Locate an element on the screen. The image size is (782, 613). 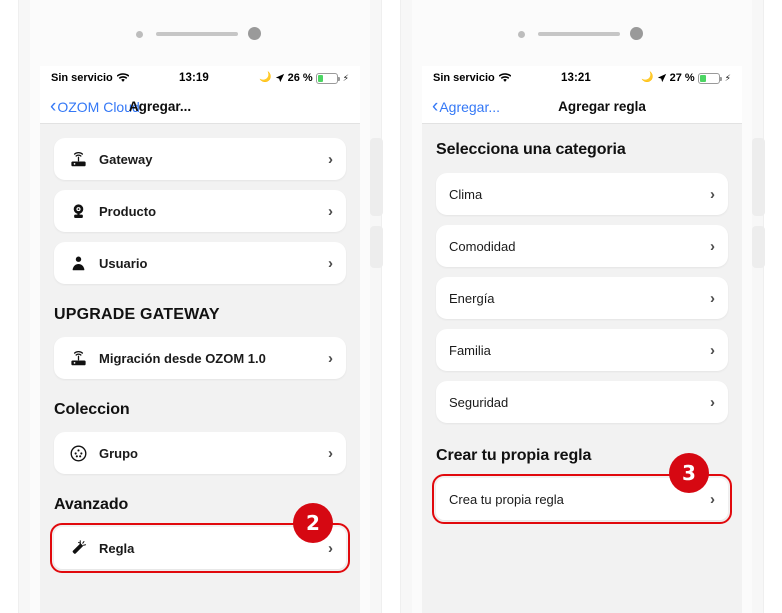
list-item-label: Energía is located at coordinates (472, 298).